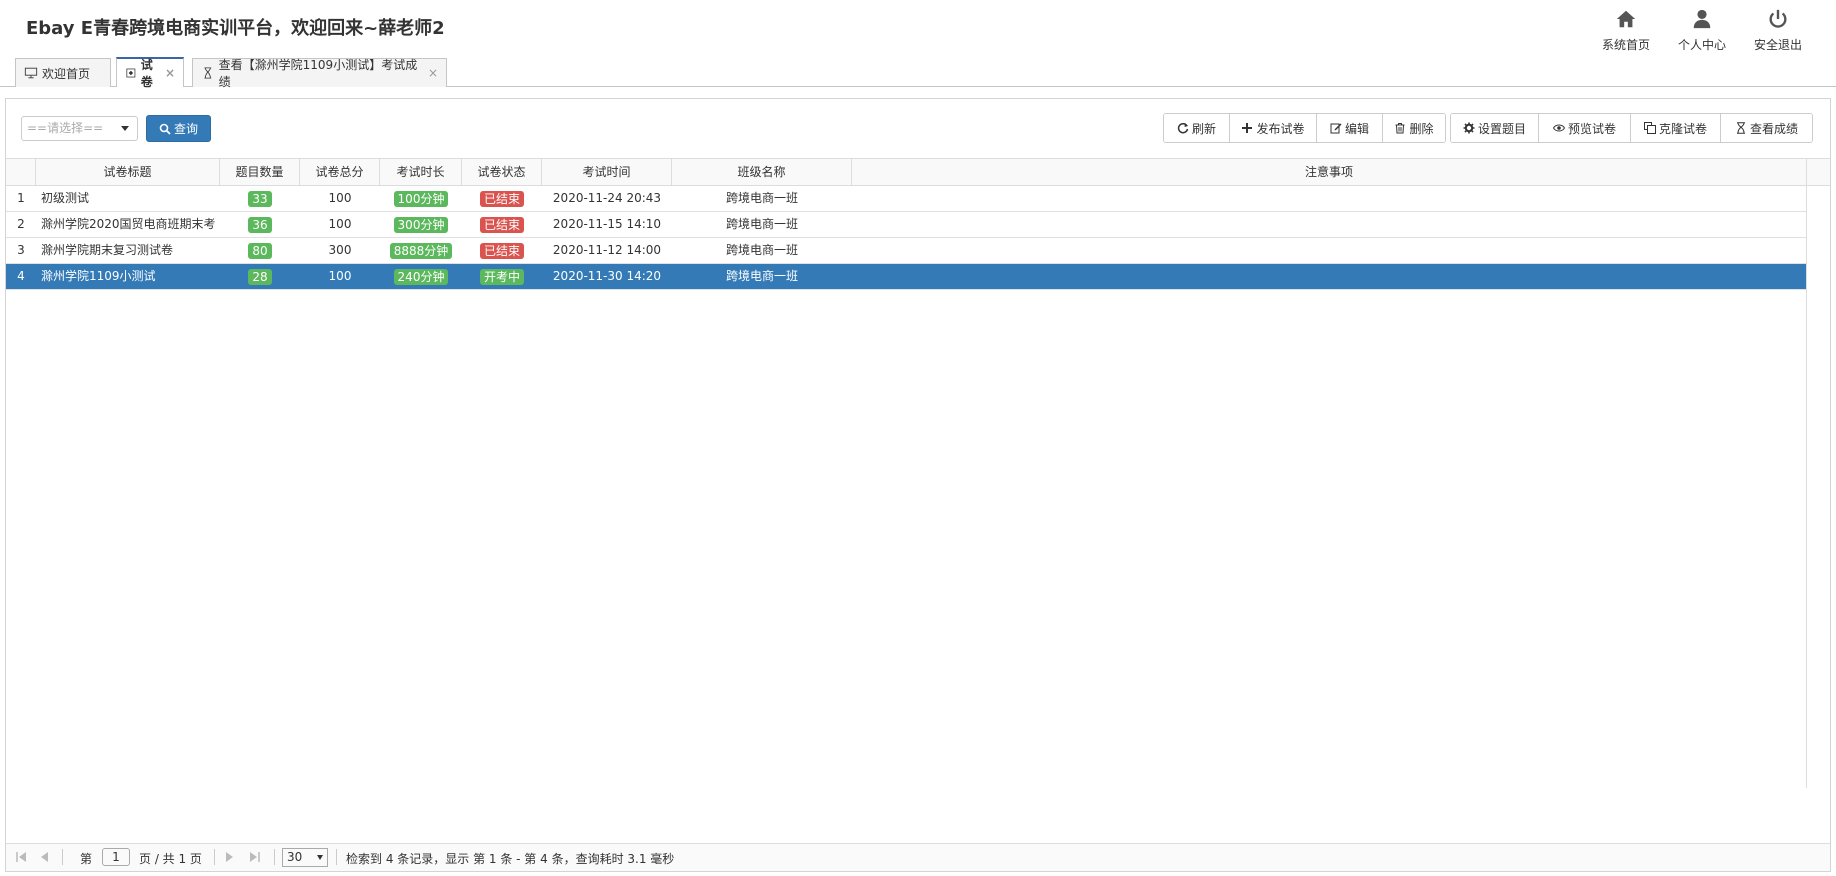 The height and width of the screenshot is (876, 1836). I want to click on clone-paper-button: 克隆试卷, so click(1676, 128).